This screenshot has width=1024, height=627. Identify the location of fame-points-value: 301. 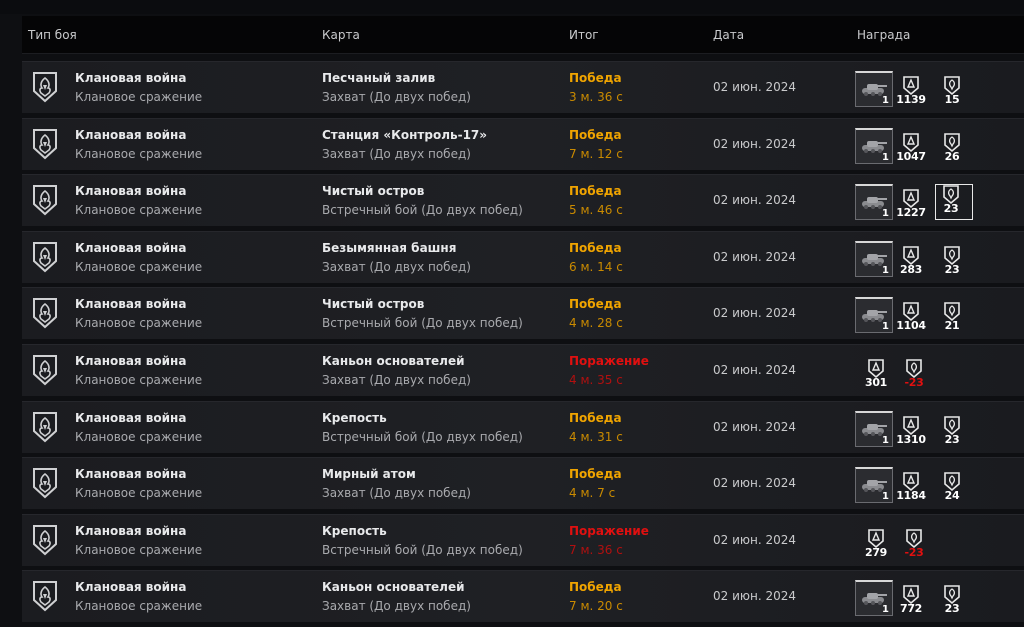
(876, 382).